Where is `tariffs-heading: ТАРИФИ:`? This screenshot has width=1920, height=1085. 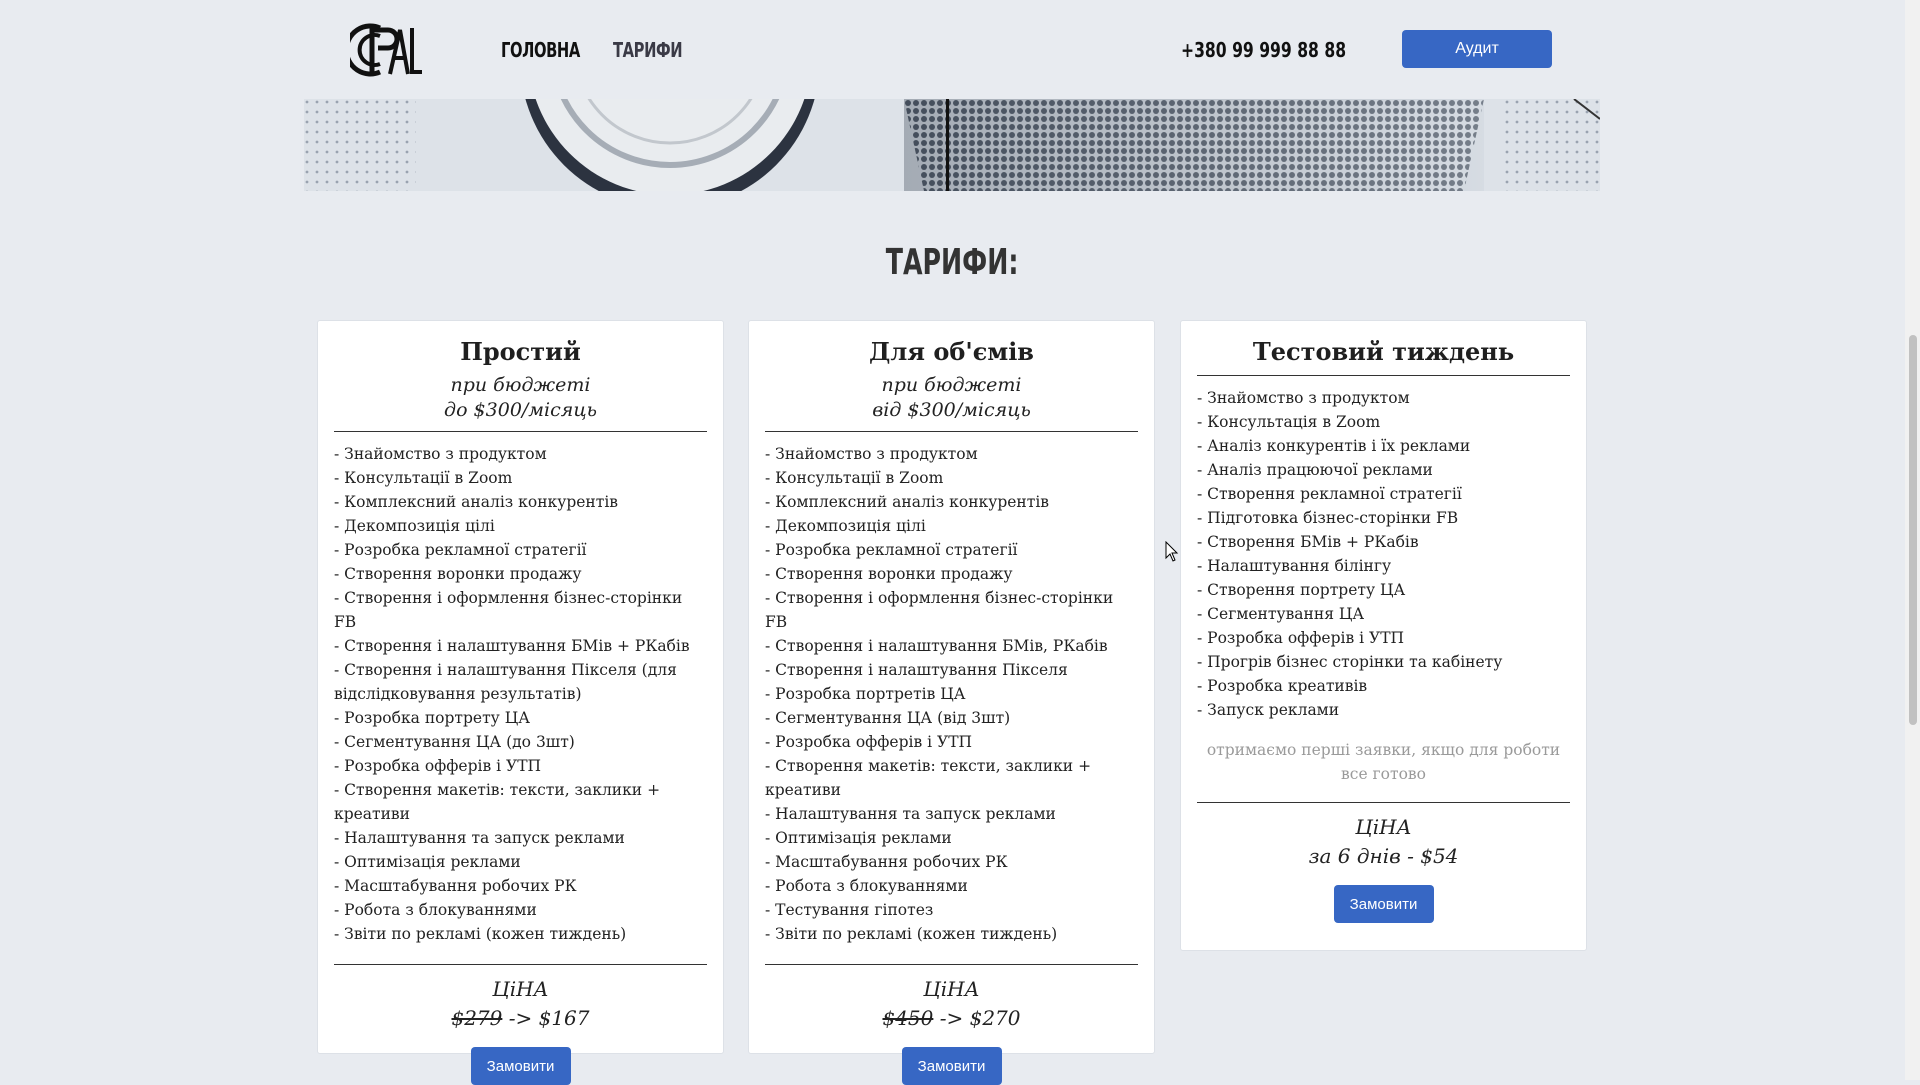
tariffs-heading: ТАРИФИ: is located at coordinates (952, 262).